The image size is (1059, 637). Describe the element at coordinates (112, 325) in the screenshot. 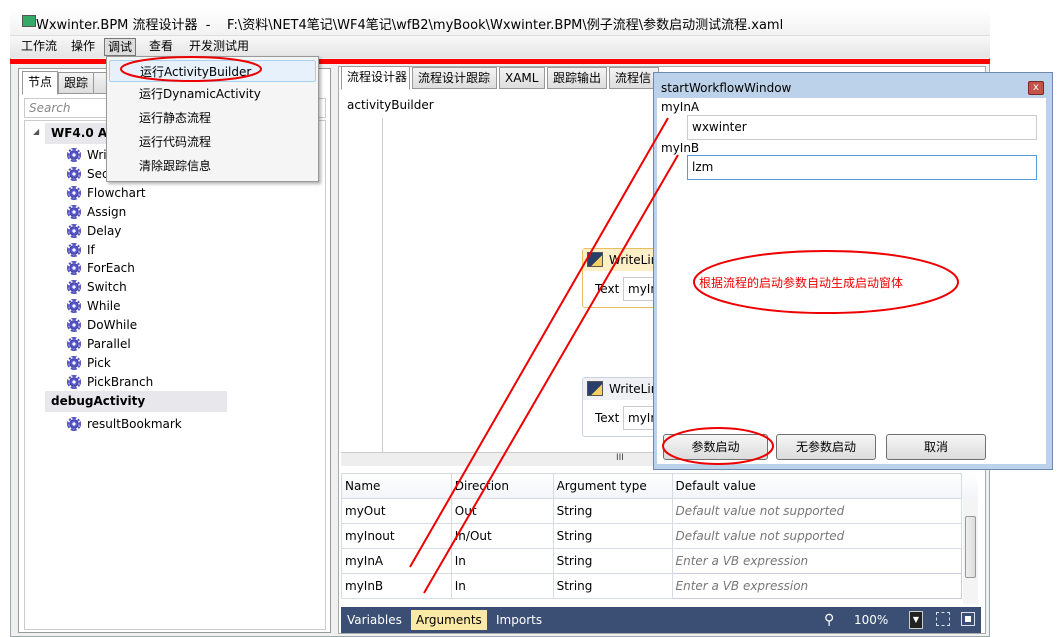

I see `toolbox-item-label: DoWhile` at that location.